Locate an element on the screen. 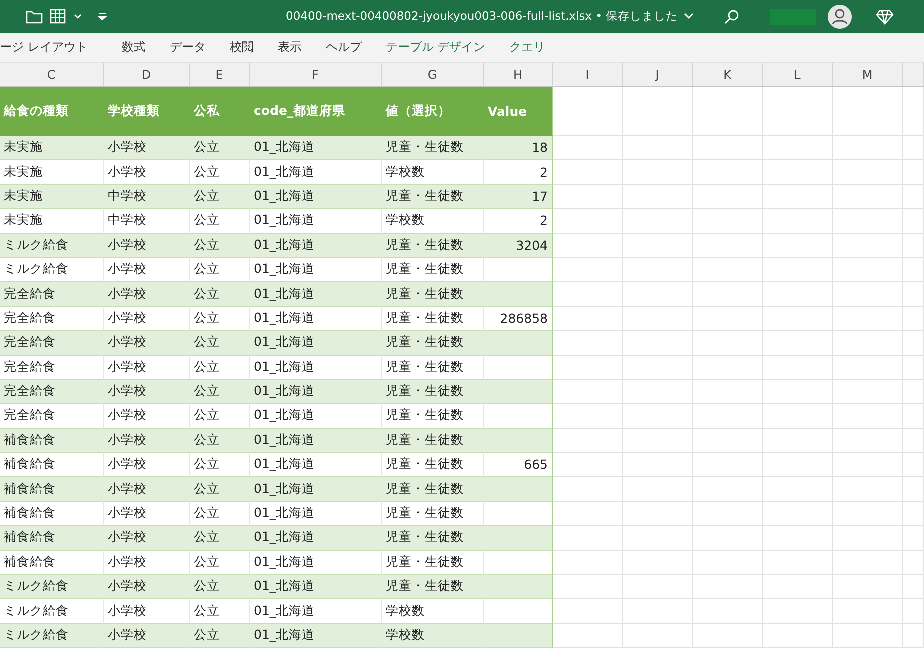 Image resolution: width=924 pixels, height=660 pixels. column-header: J is located at coordinates (658, 74).